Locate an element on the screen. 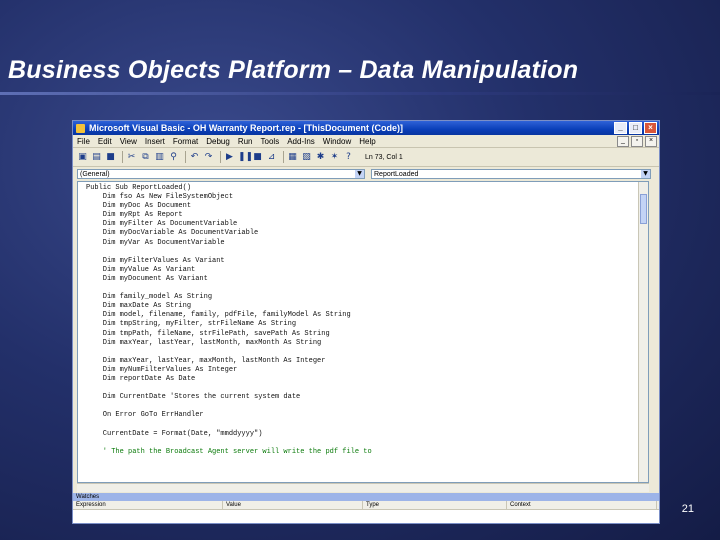 Image resolution: width=720 pixels, height=540 pixels. document-window-controls: _ ▫ × is located at coordinates (638, 141).